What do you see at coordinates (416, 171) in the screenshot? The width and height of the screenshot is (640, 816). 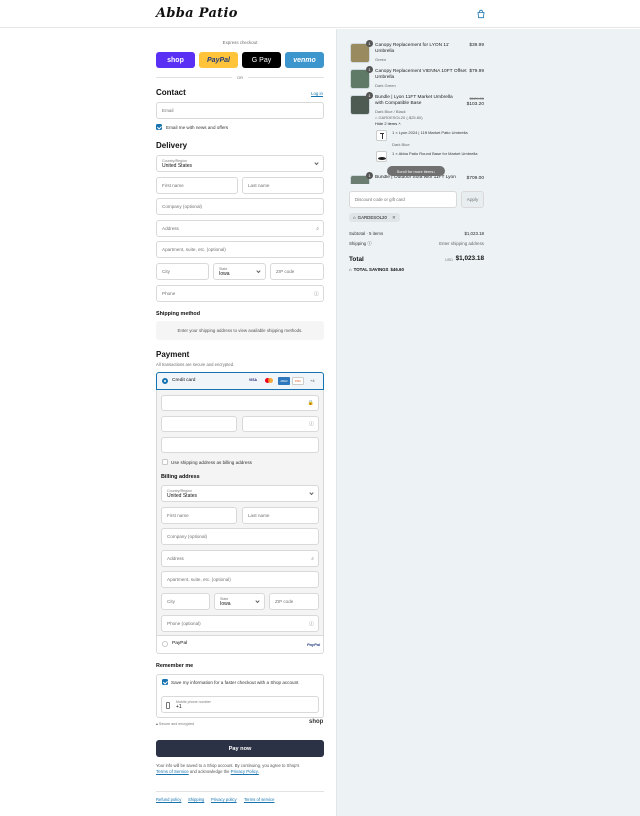 I see `scroll-more-hint: Scroll for more items ↓` at bounding box center [416, 171].